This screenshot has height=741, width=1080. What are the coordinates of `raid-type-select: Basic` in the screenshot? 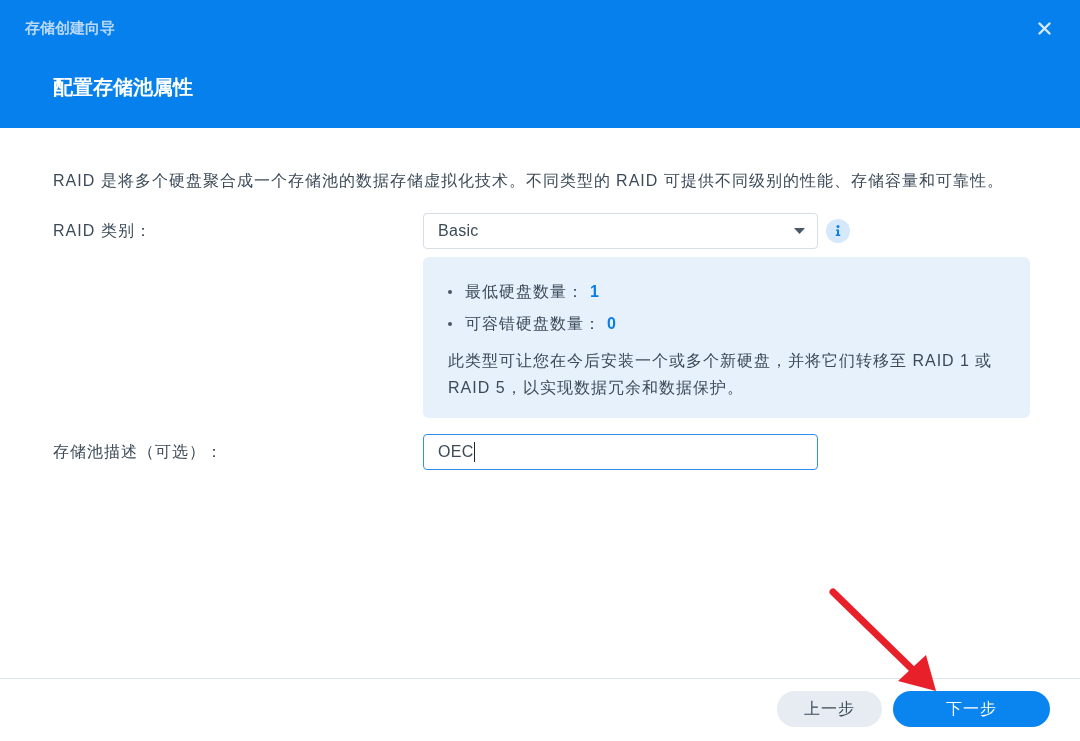 It's located at (620, 231).